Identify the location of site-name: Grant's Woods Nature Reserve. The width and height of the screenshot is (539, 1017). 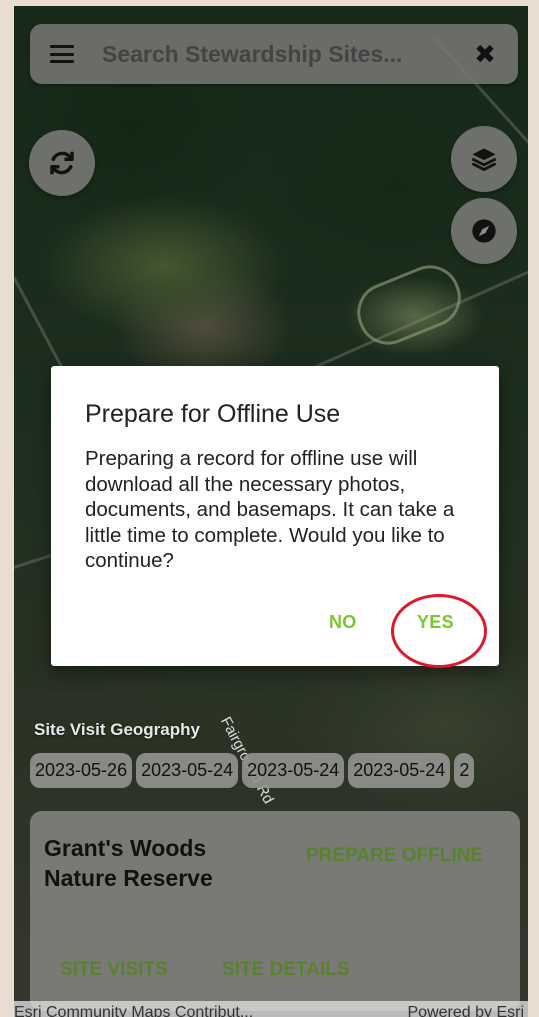
(128, 863).